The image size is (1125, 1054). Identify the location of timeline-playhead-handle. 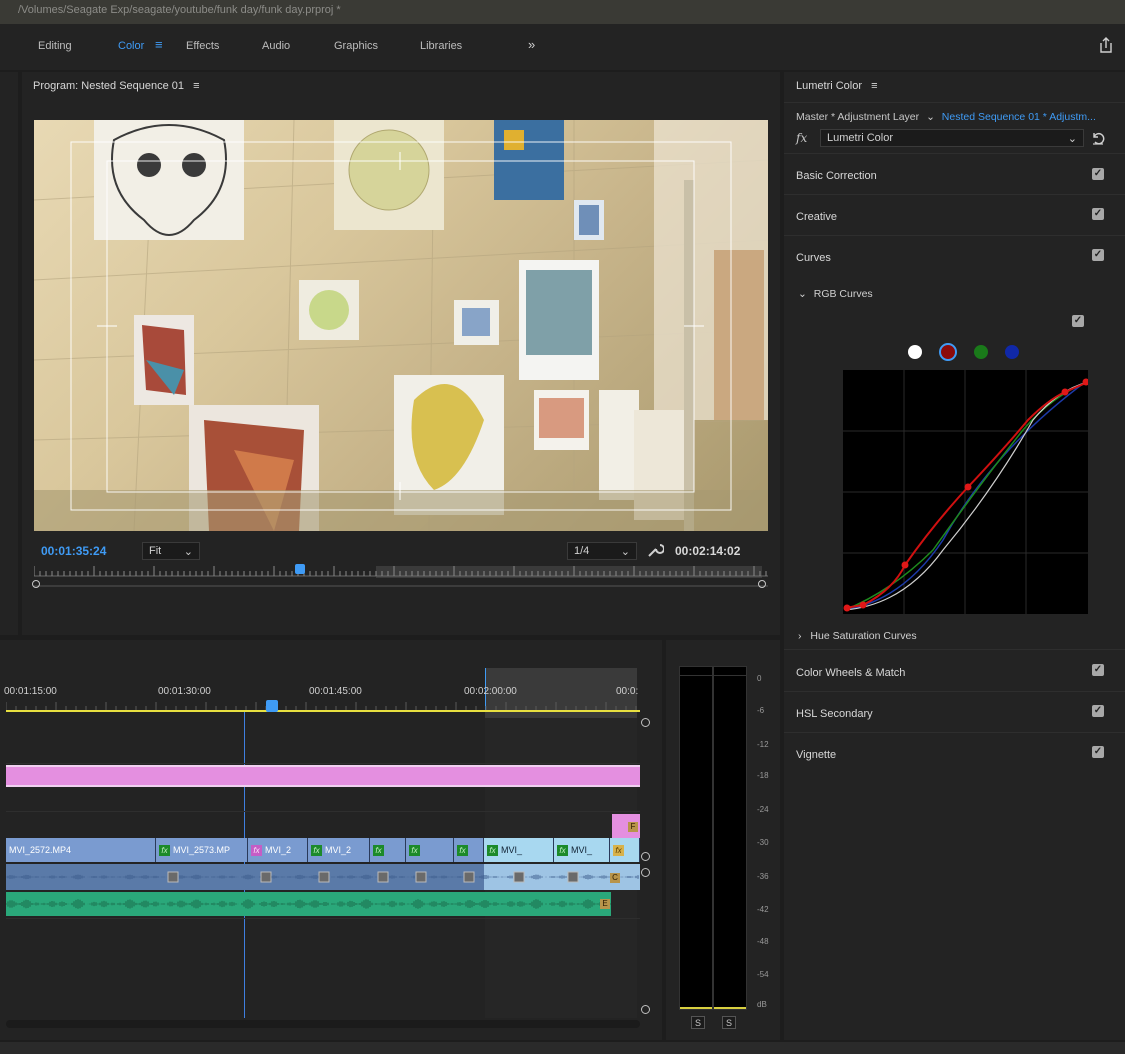
(272, 706).